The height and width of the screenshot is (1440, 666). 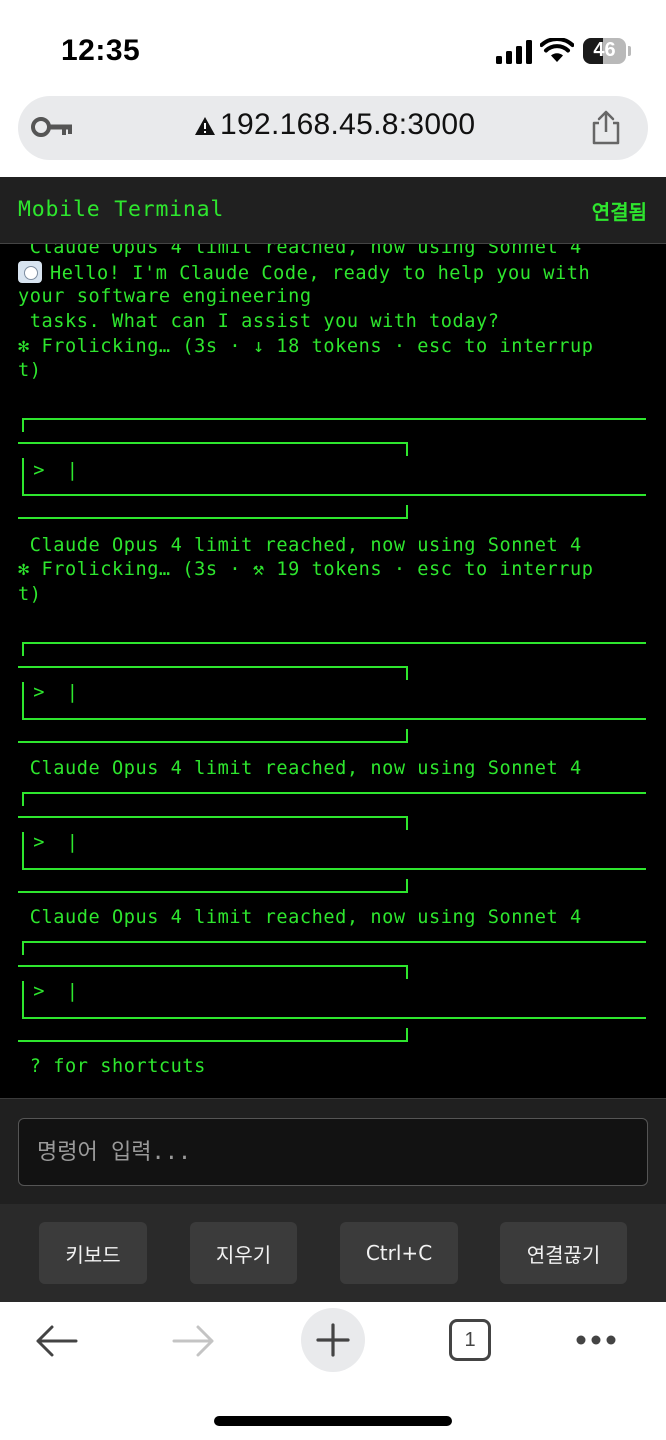 I want to click on back-icon, so click(x=56, y=1341).